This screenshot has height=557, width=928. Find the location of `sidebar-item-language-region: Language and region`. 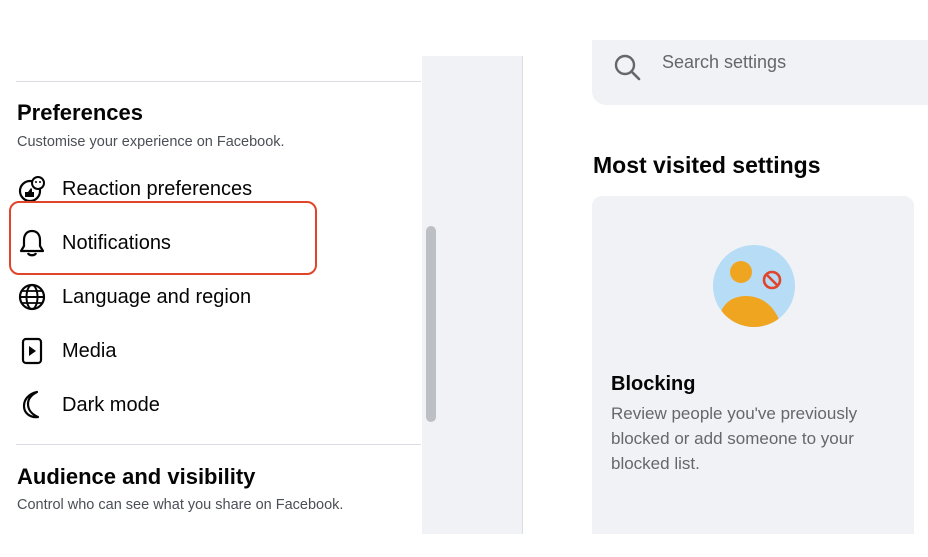

sidebar-item-language-region: Language and region is located at coordinates (166, 297).